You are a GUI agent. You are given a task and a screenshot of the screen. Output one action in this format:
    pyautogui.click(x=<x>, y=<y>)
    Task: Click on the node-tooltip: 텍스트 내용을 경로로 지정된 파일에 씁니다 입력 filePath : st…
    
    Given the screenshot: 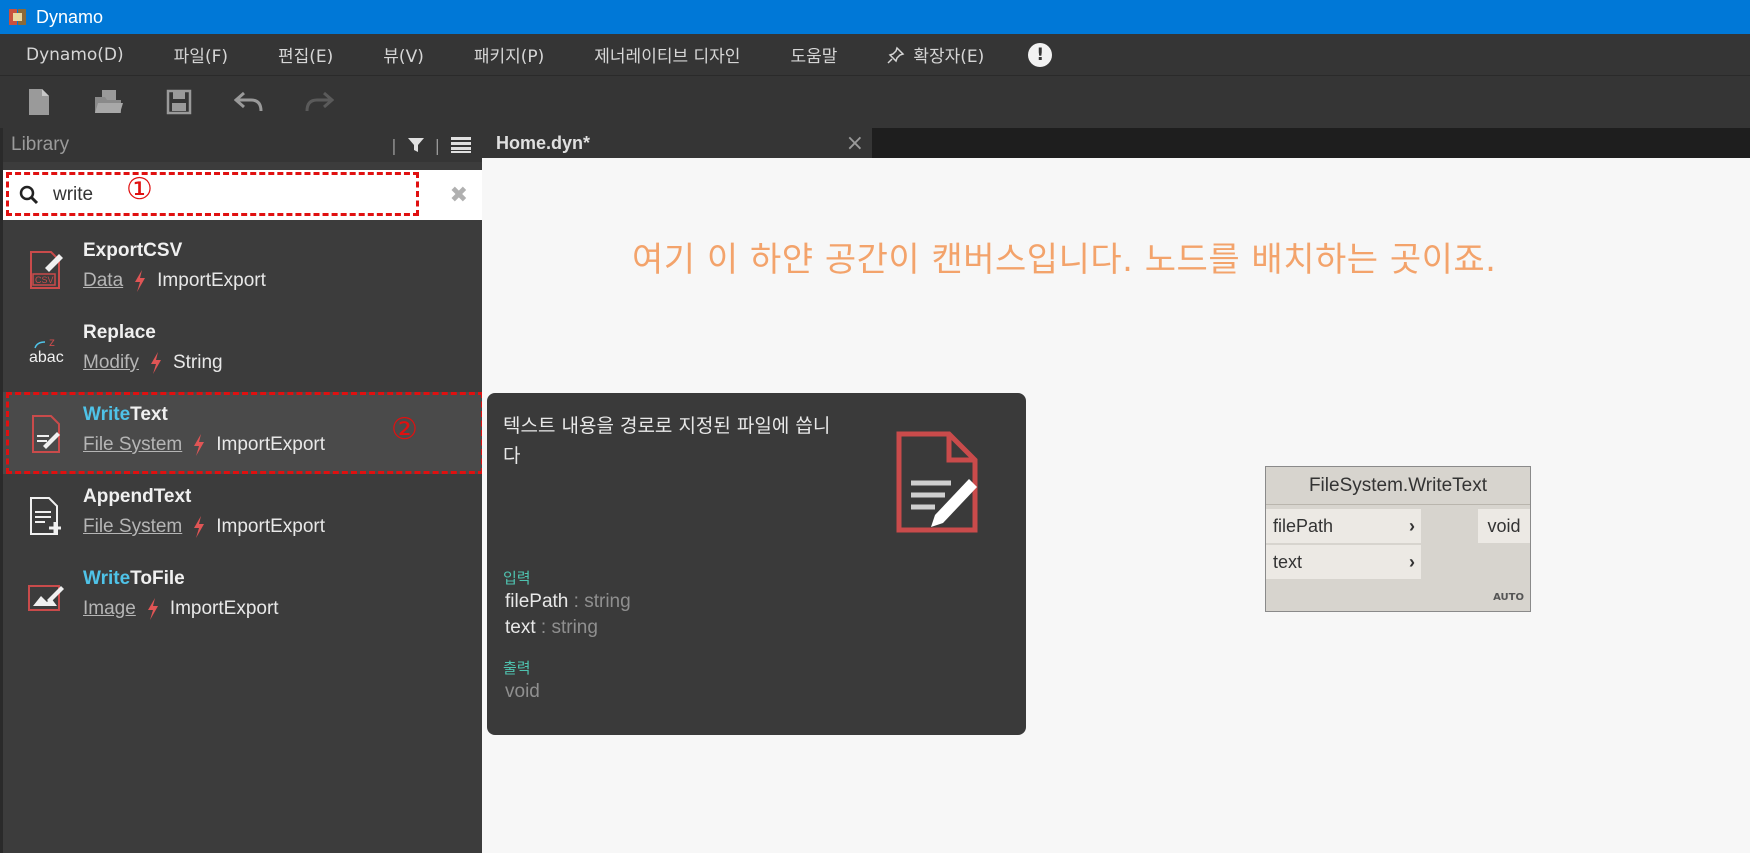 What is the action you would take?
    pyautogui.click(x=756, y=564)
    